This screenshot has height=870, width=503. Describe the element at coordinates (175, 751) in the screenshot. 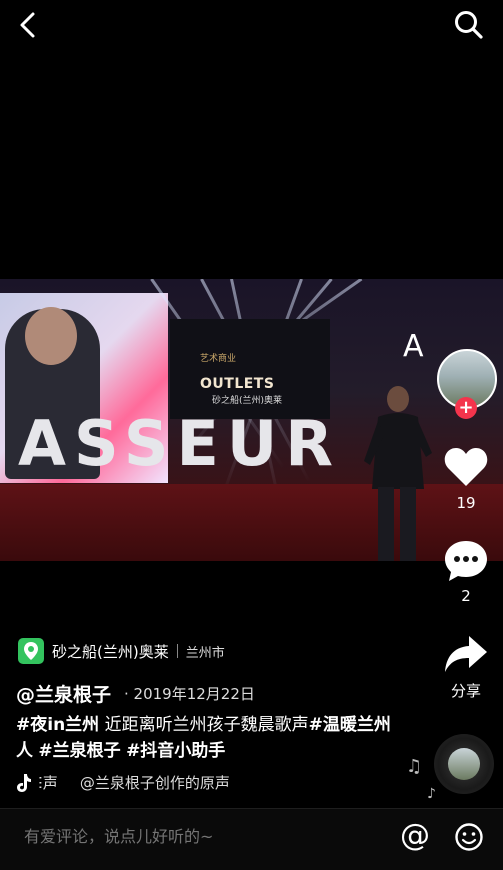

I see `hashtag: #抖音小助手` at that location.